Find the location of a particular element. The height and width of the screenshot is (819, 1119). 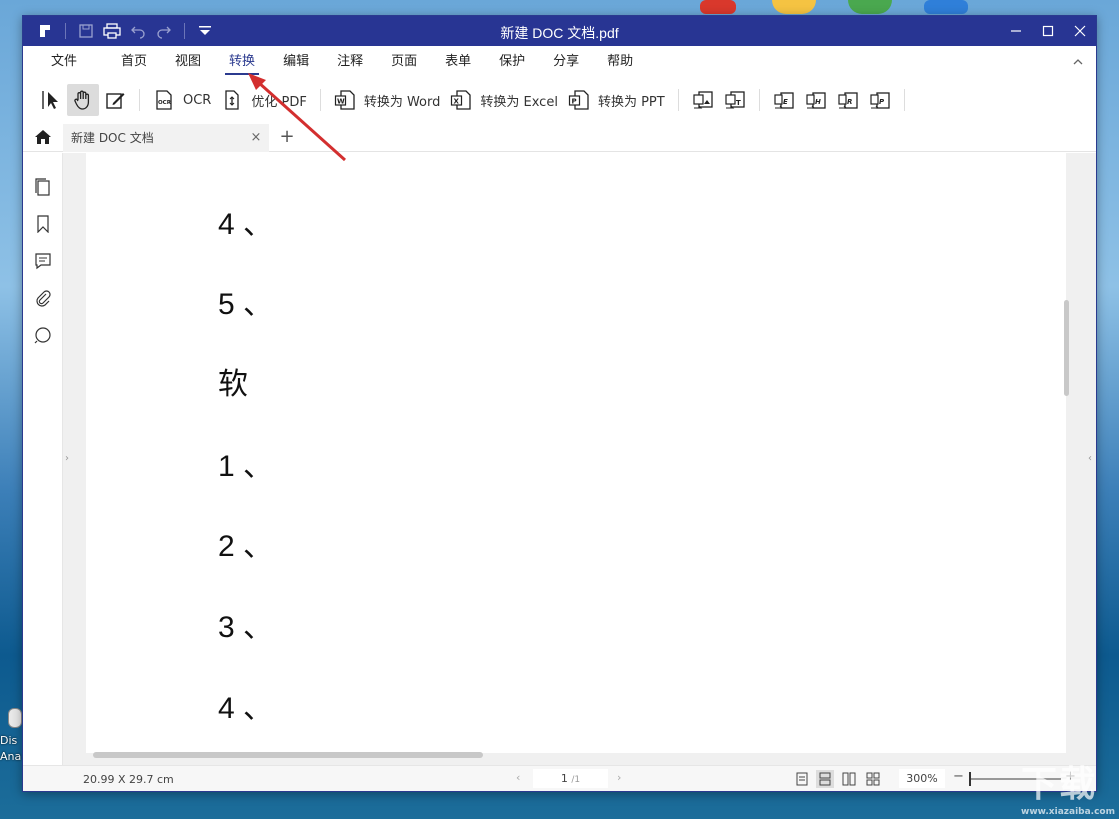

optimize-pdf-label: 优化 PDF is located at coordinates (279, 102).